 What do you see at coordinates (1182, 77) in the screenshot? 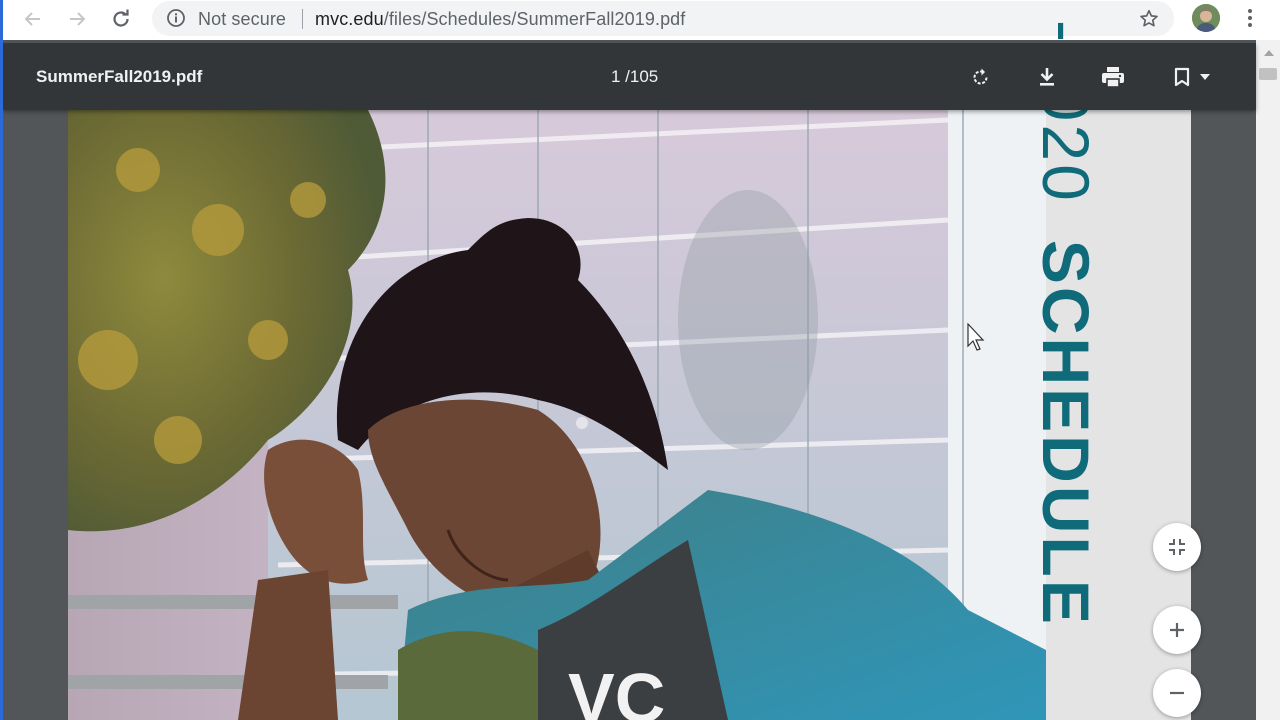
I see `bookmark-icon` at bounding box center [1182, 77].